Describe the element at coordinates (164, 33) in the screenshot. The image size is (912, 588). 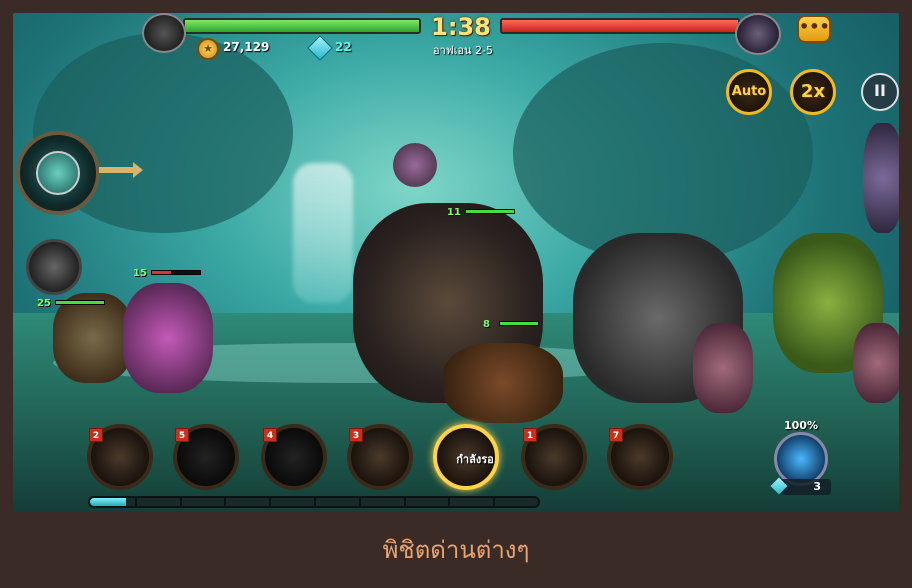
I see `player-avatar` at that location.